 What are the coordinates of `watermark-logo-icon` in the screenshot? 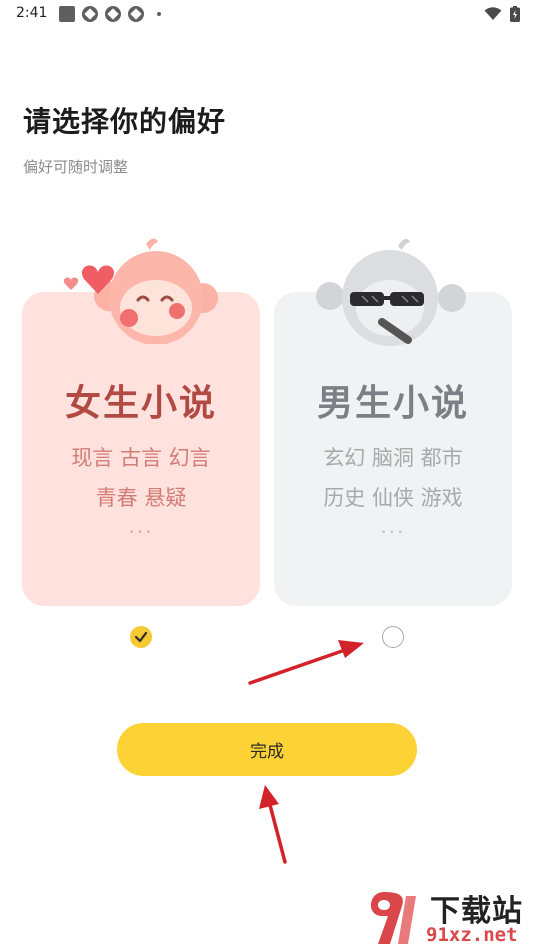 It's located at (393, 918).